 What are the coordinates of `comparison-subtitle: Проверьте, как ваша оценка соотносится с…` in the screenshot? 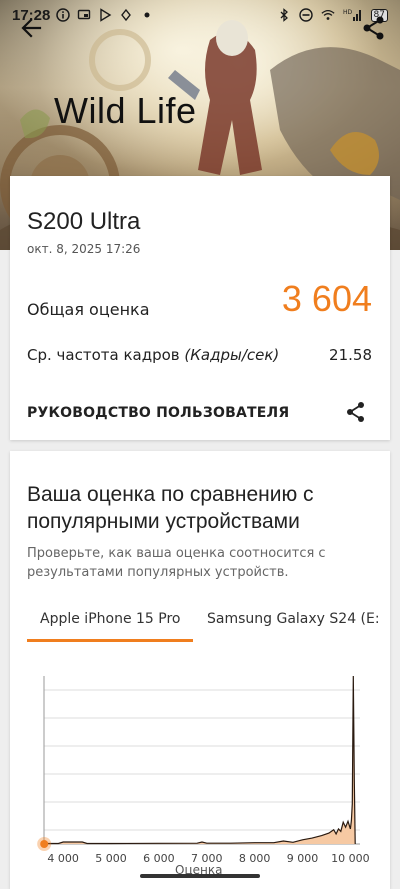 It's located at (176, 563).